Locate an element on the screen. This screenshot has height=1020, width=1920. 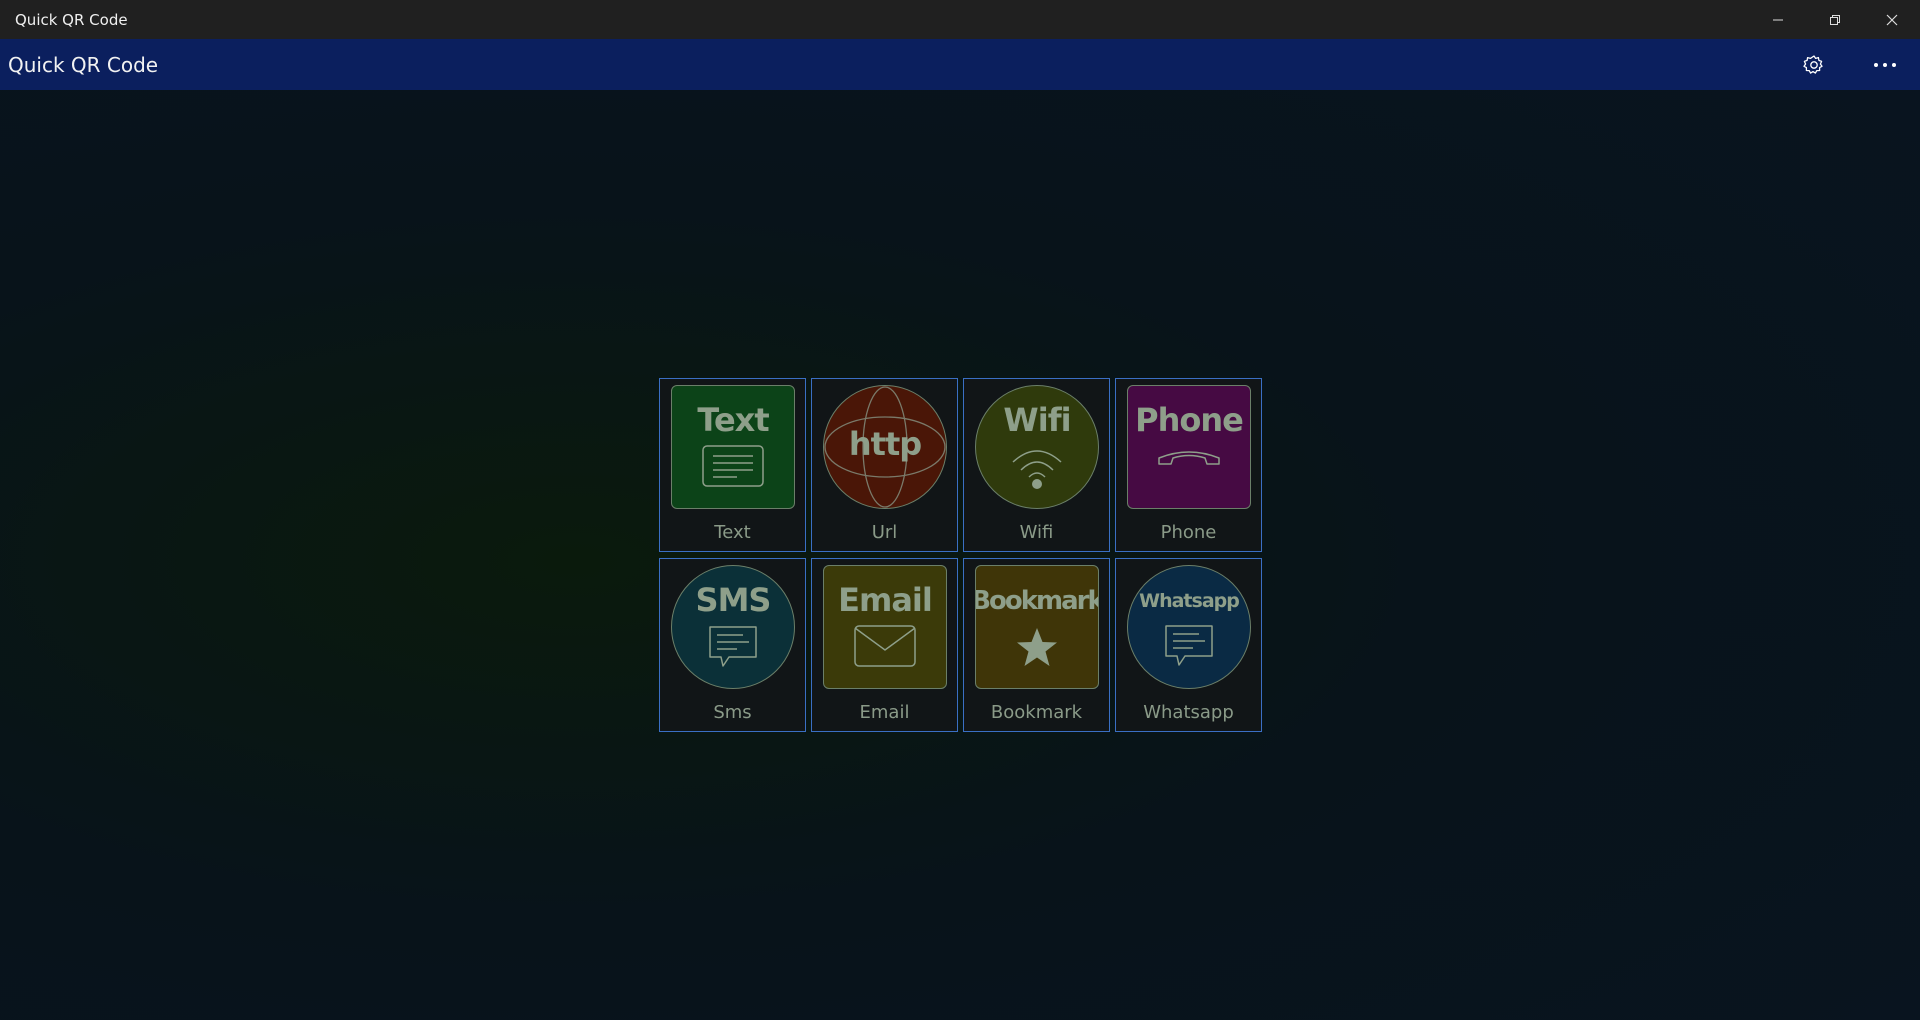
app-actions is located at coordinates (1849, 64).